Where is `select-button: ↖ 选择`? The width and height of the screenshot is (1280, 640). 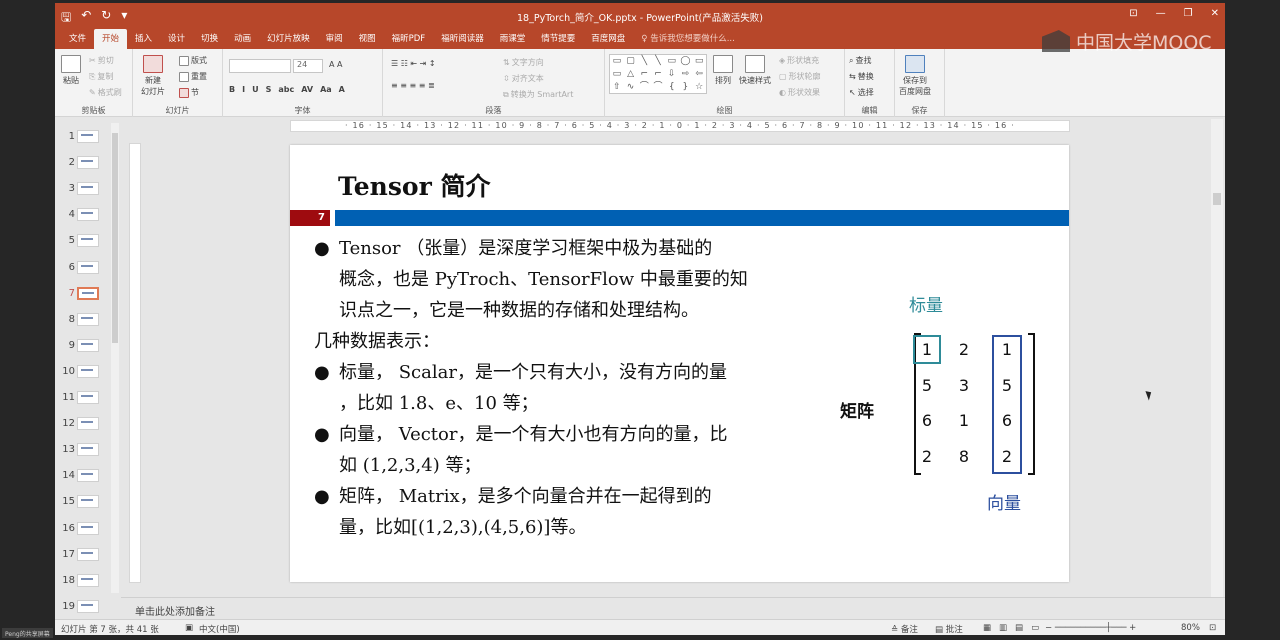
select-button: ↖ 选择 is located at coordinates (861, 92).